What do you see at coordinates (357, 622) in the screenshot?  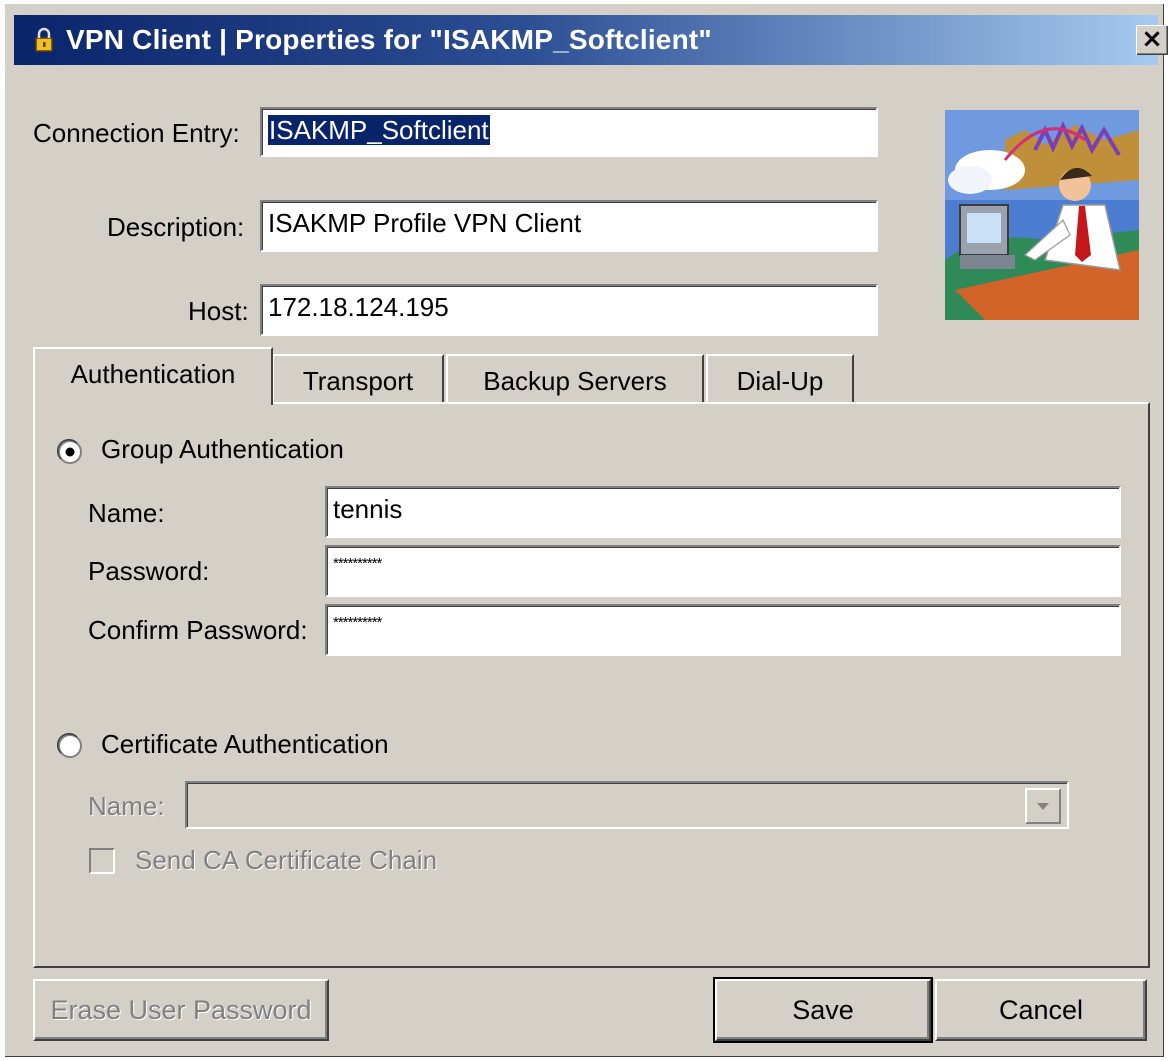 I see `confirm-password-value: **********` at bounding box center [357, 622].